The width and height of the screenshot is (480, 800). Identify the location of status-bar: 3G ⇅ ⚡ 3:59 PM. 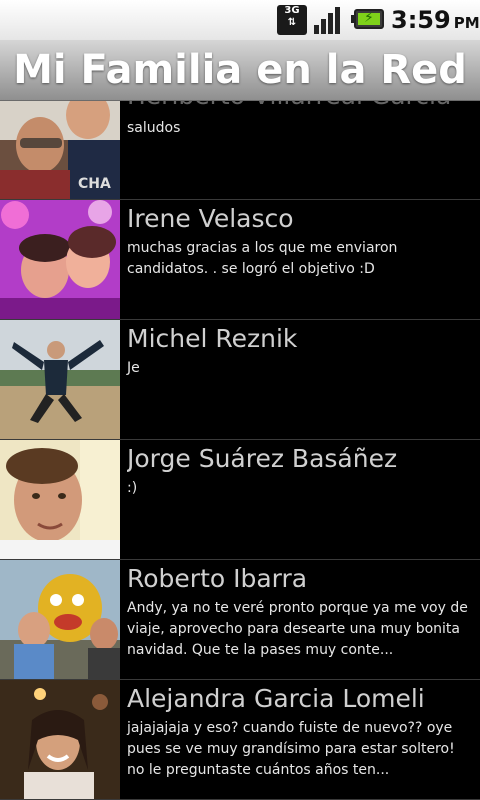
(240, 20).